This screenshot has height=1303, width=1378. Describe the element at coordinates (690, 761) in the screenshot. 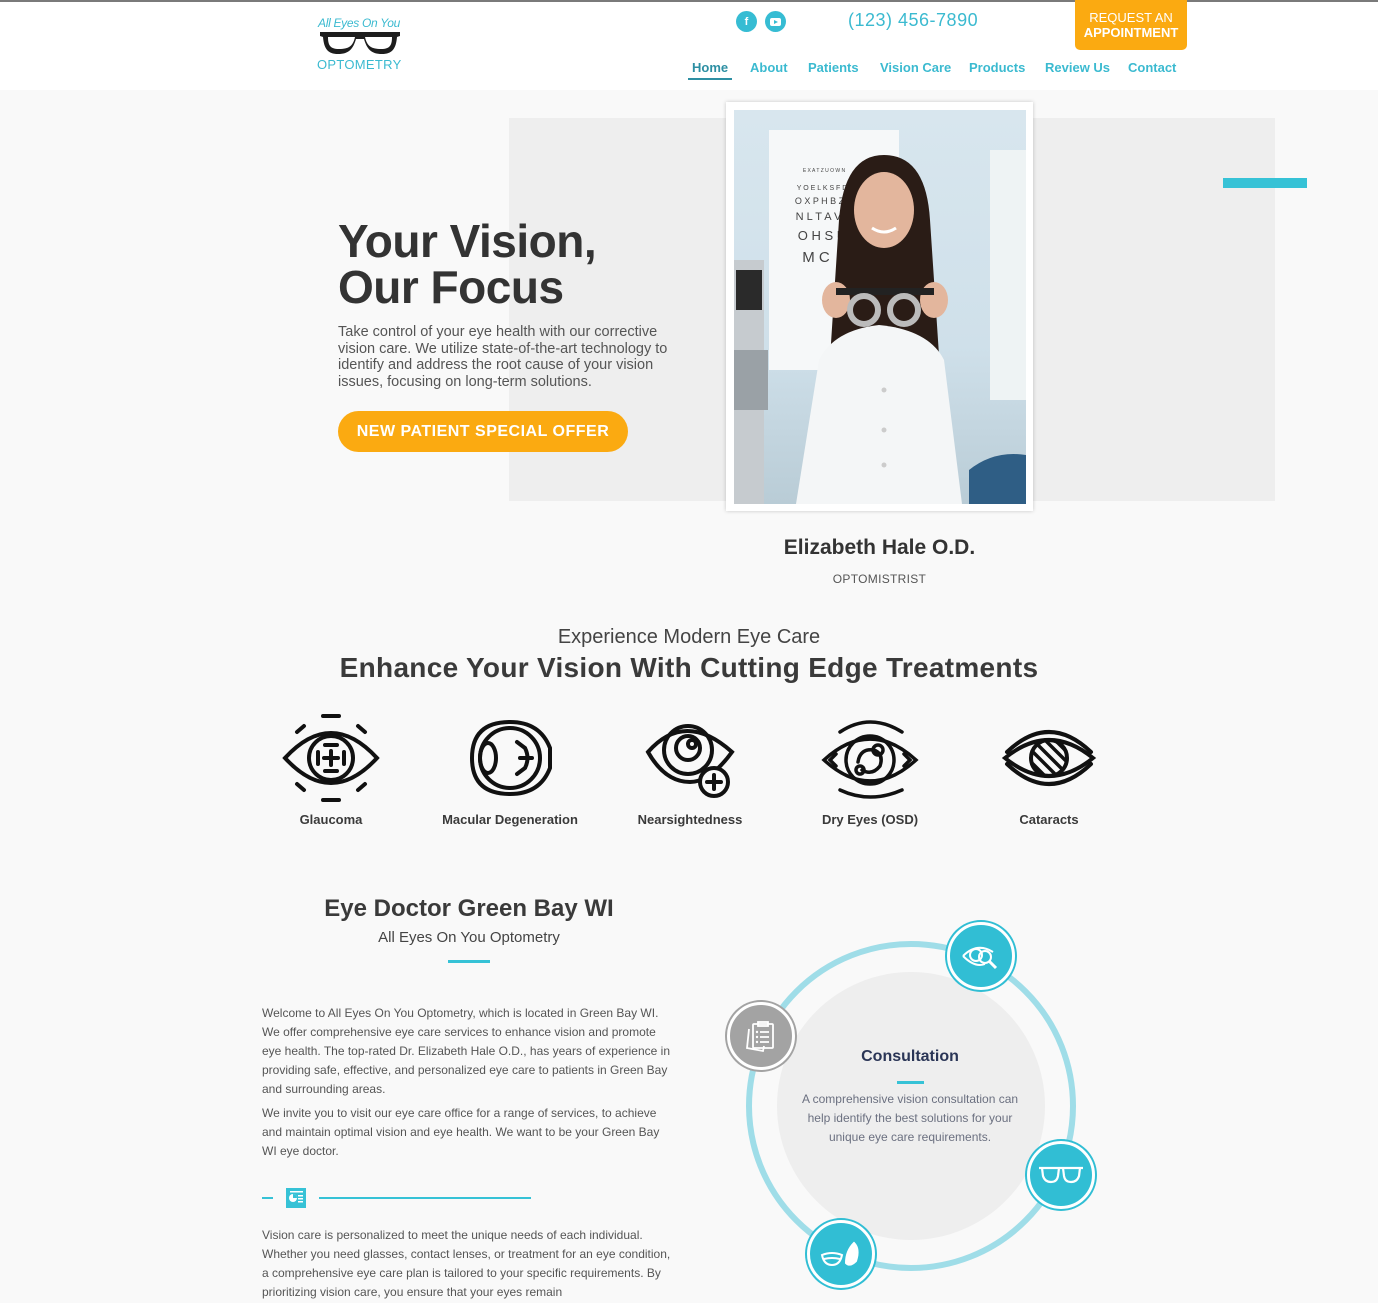

I see `nearsighted-eye-icon` at that location.